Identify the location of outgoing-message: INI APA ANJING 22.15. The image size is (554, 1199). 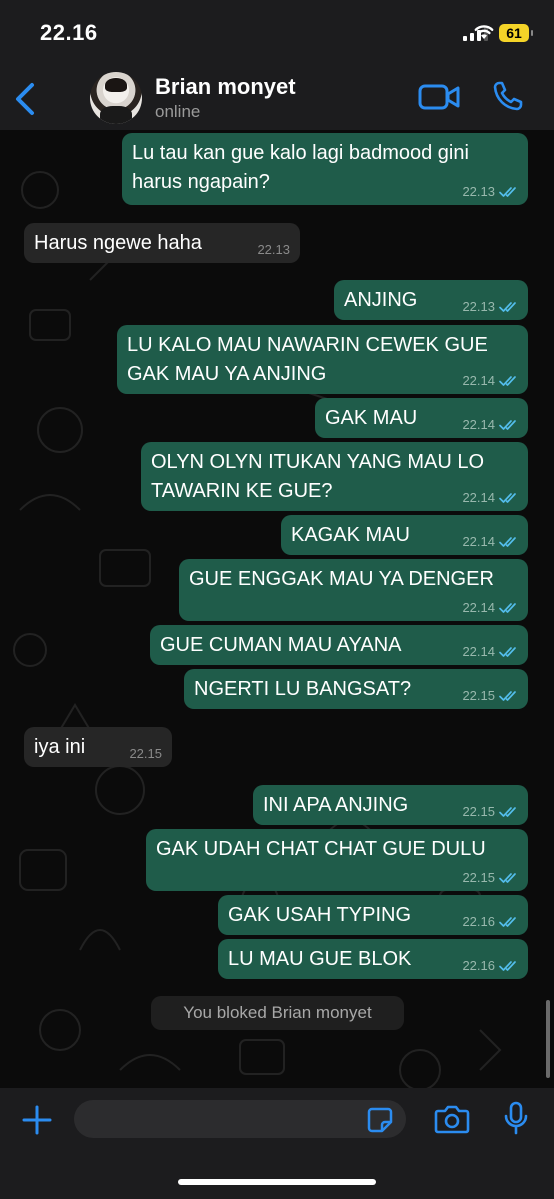
(390, 805).